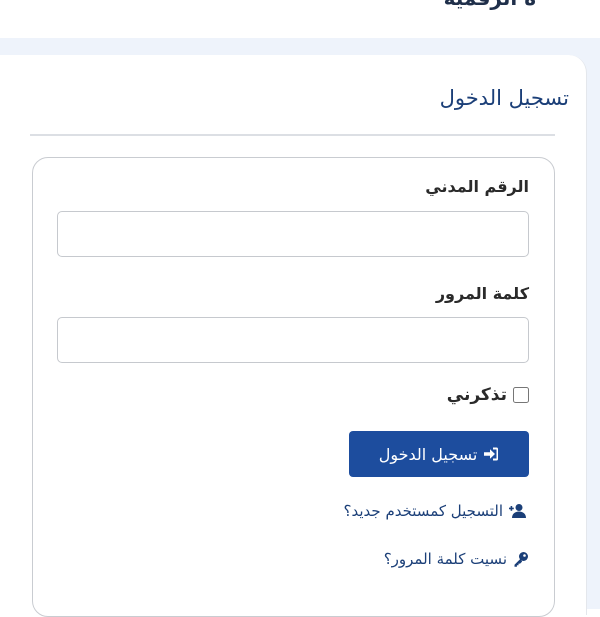 This screenshot has width=600, height=617. What do you see at coordinates (482, 293) in the screenshot?
I see `password-label: كلمة المرور` at bounding box center [482, 293].